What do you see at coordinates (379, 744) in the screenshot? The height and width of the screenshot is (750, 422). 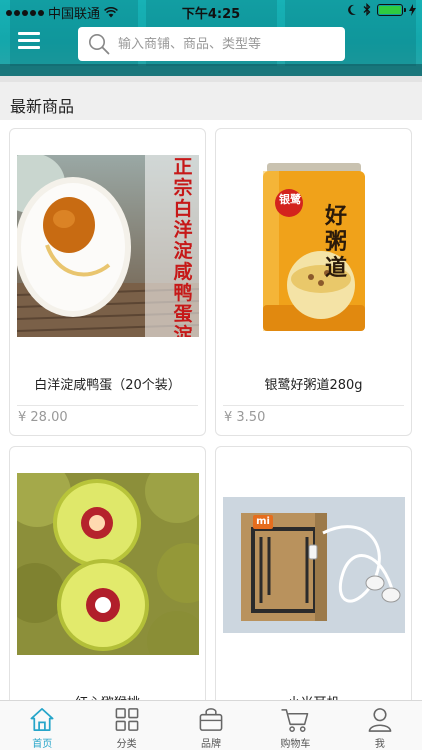 I see `tab-label: 我` at bounding box center [379, 744].